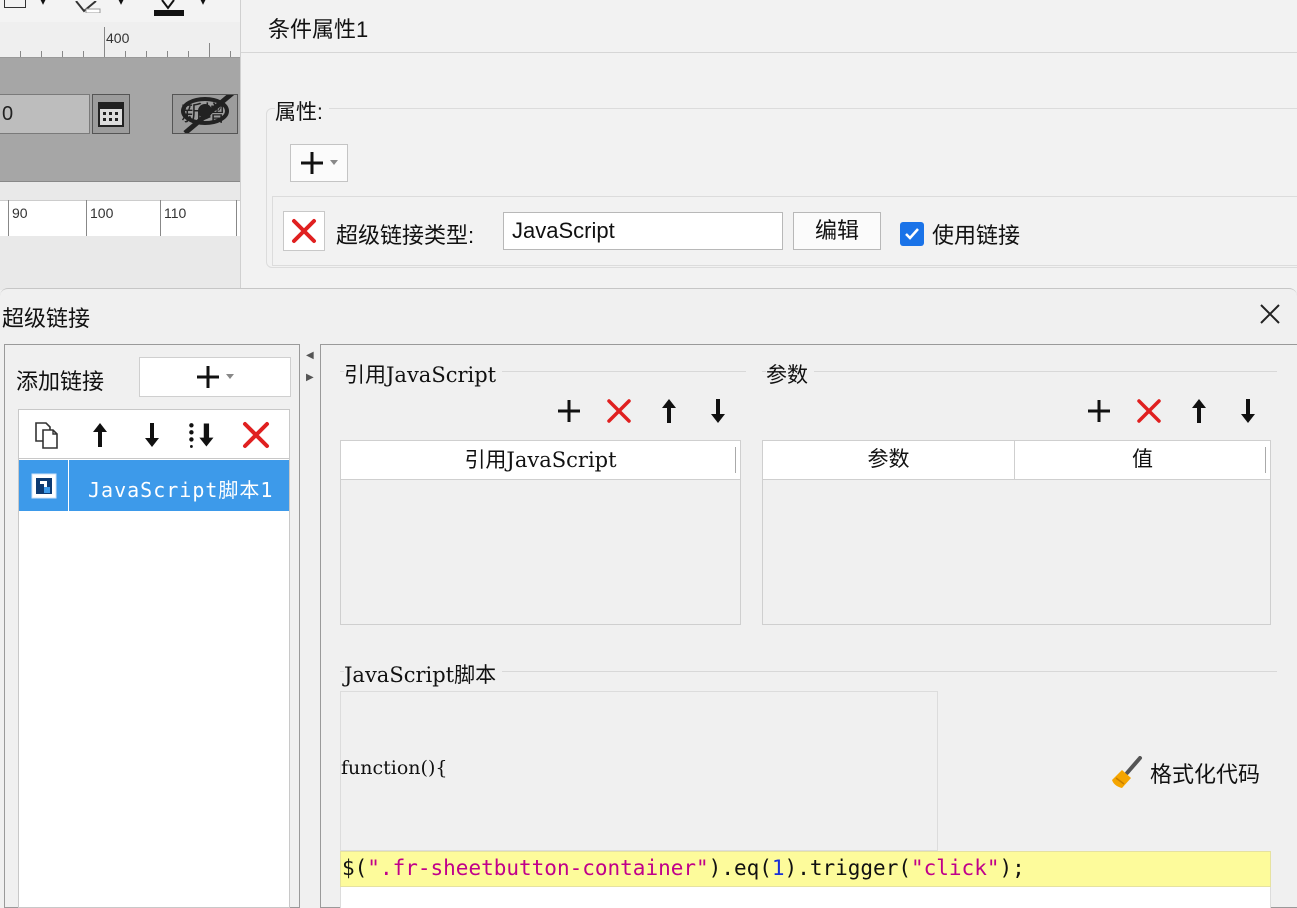  I want to click on add-link-button, so click(215, 377).